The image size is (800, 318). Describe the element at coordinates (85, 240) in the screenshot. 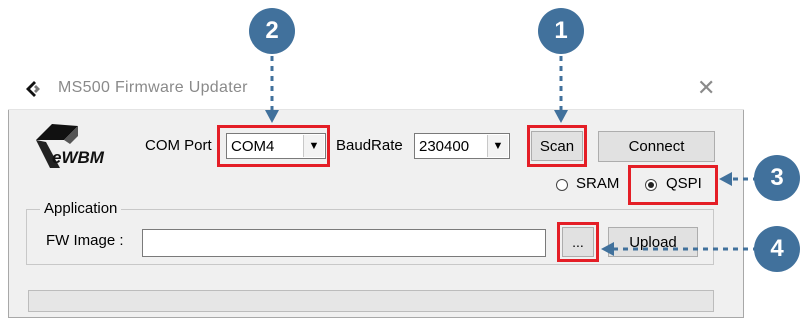

I see `fw-image-label: FW Image :` at that location.